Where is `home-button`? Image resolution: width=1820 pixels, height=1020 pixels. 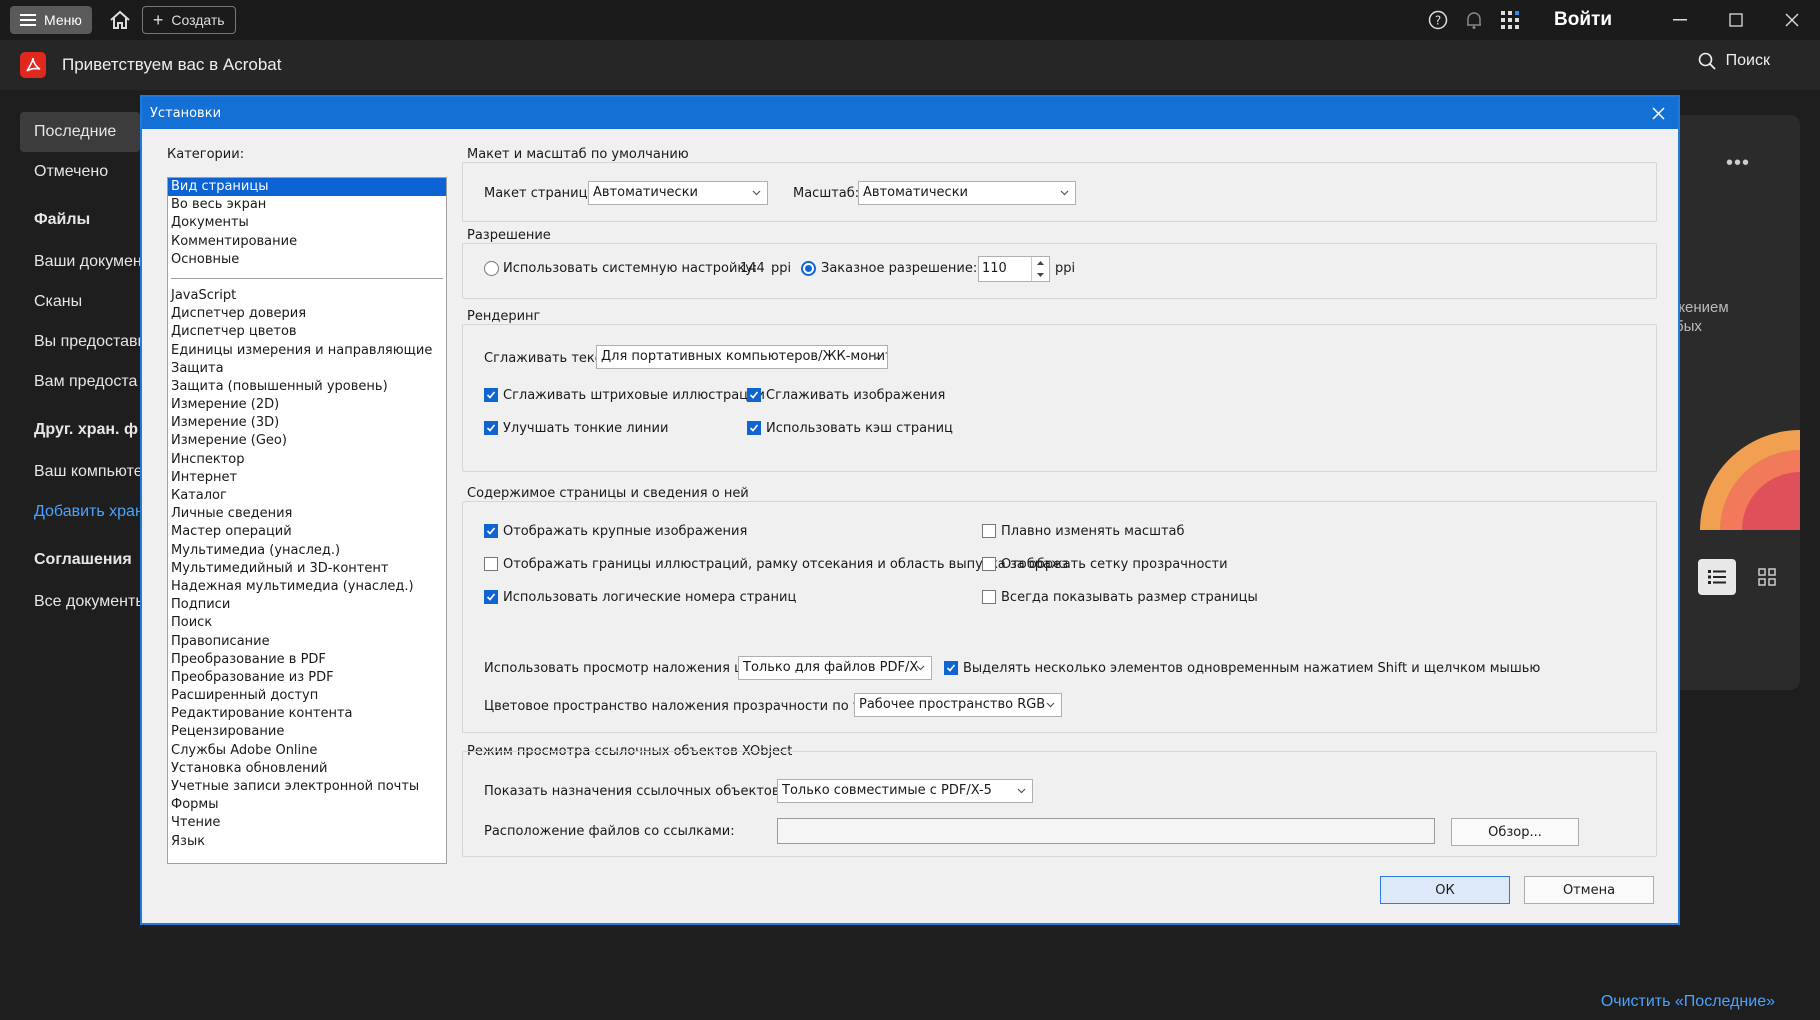 home-button is located at coordinates (120, 20).